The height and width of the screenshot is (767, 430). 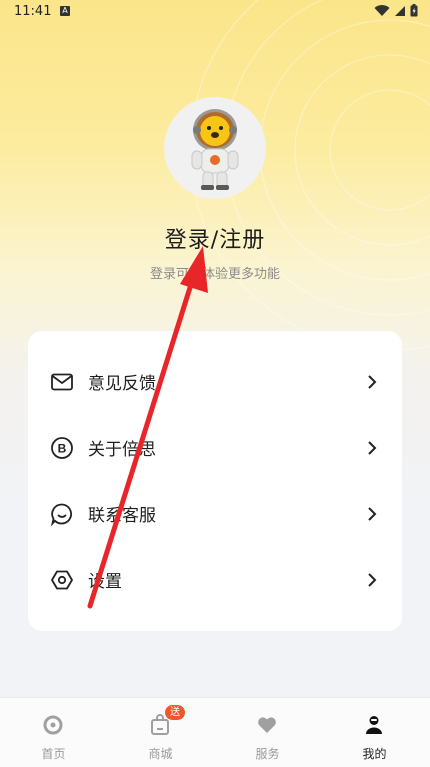 I want to click on status-time: 11:41, so click(x=33, y=11).